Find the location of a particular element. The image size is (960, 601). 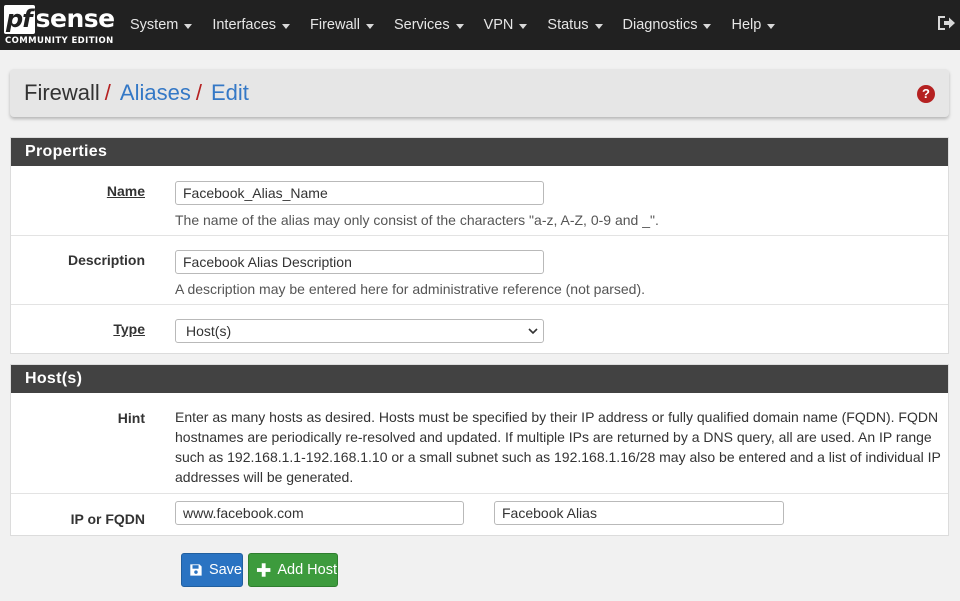

add-host-button: Add Host is located at coordinates (293, 570).